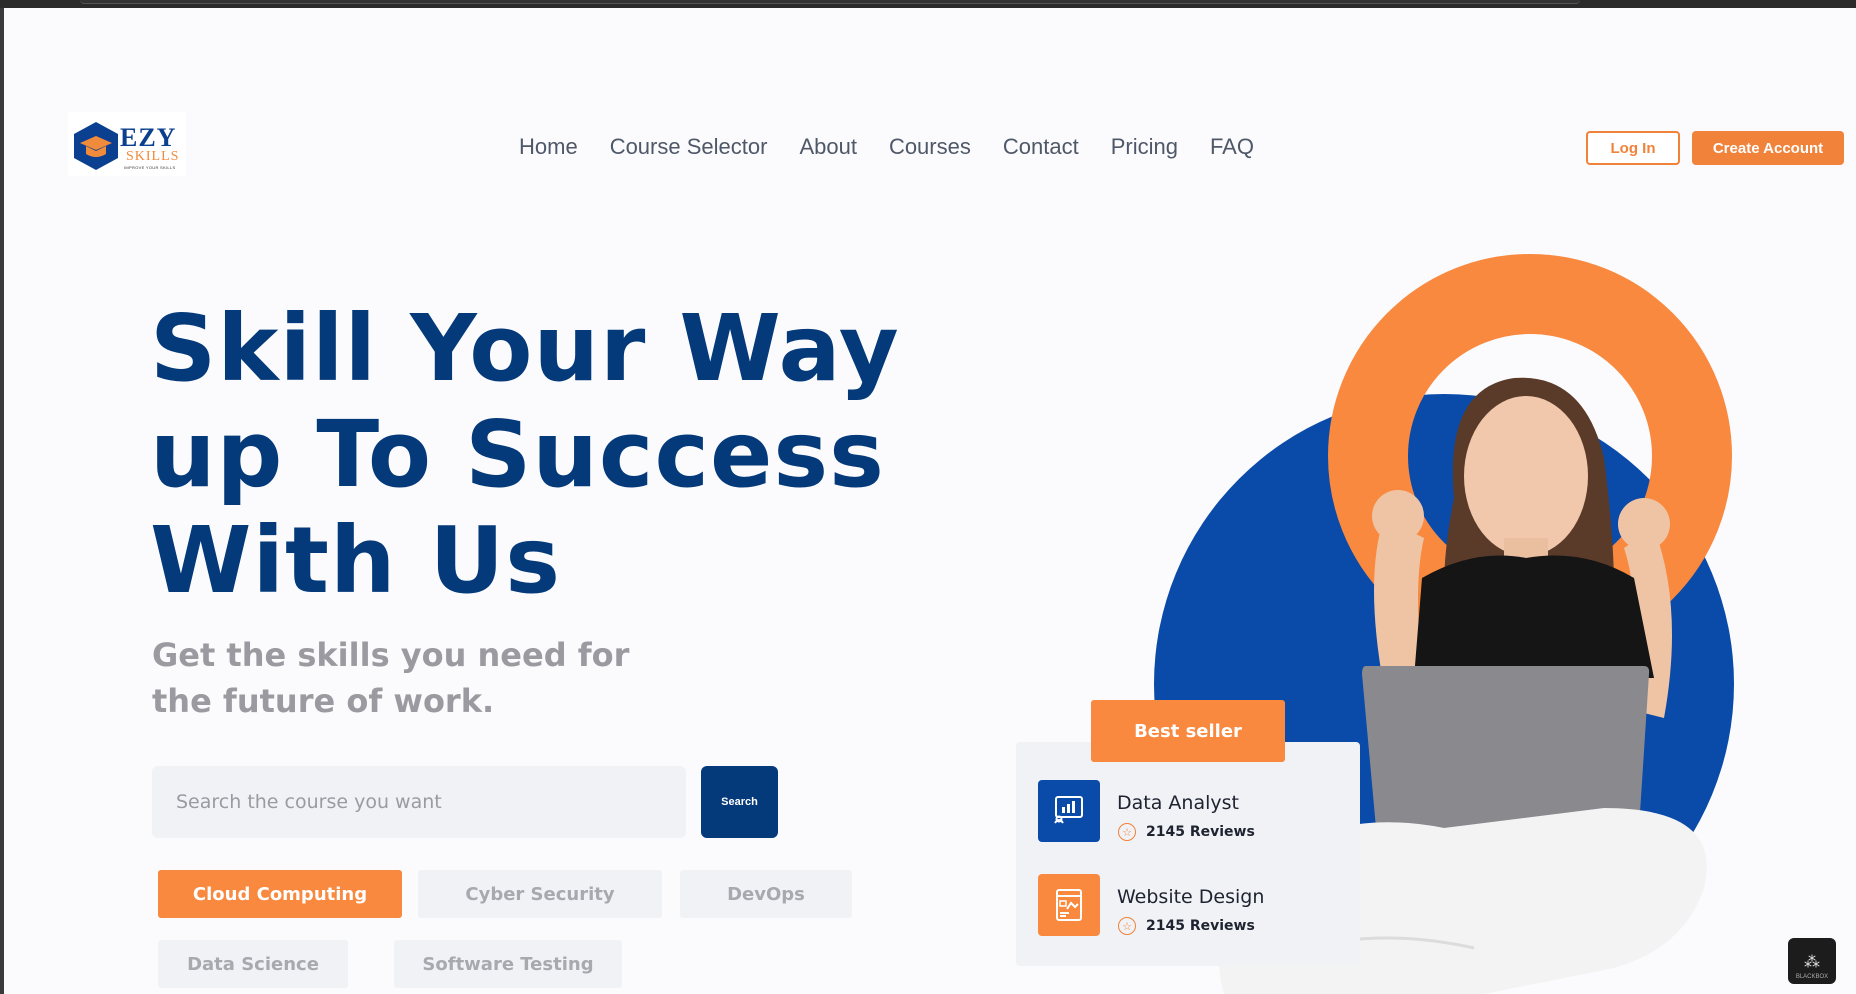 This screenshot has width=1856, height=994. I want to click on hero-title-line: up To Success, so click(517, 454).